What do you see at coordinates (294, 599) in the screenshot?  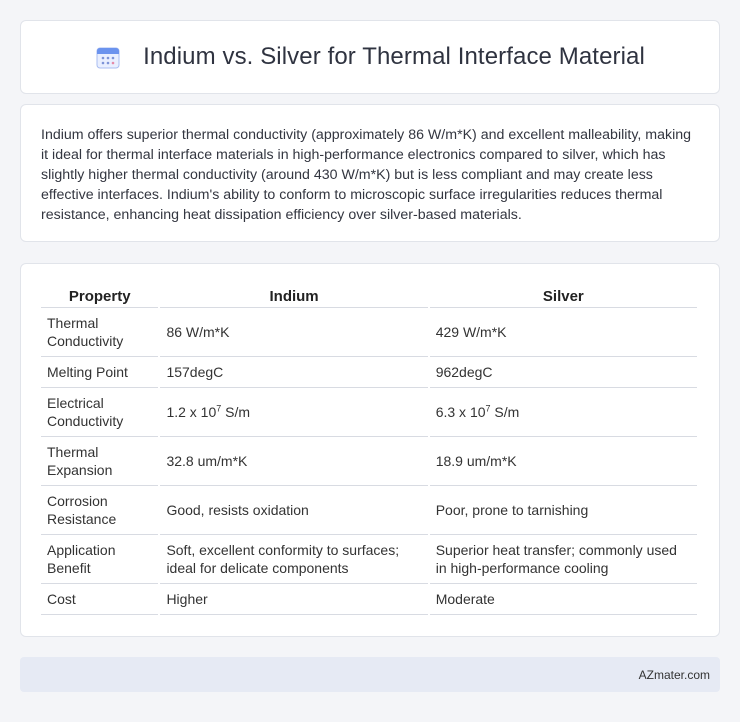 I see `indium-cell: Higher` at bounding box center [294, 599].